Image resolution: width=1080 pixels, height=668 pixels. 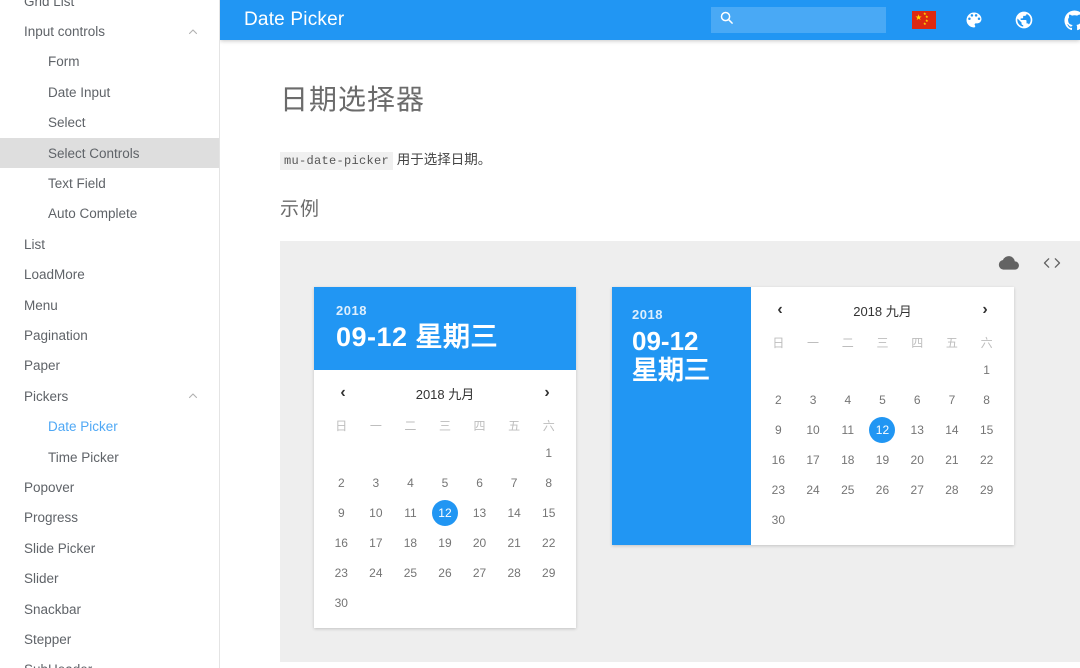 What do you see at coordinates (109, 548) in the screenshot?
I see `sidebar-item-slide-picker: Slide Picker` at bounding box center [109, 548].